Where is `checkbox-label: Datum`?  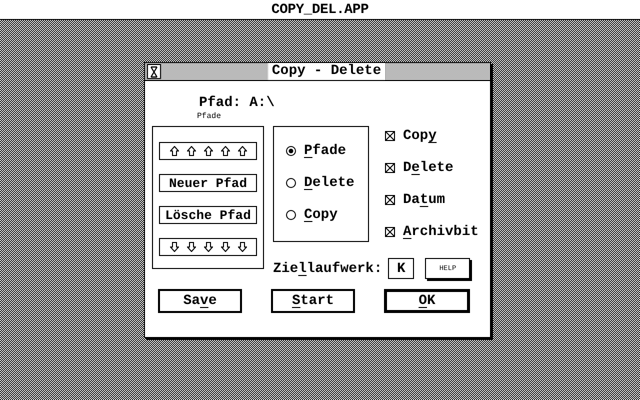 checkbox-label: Datum is located at coordinates (424, 200).